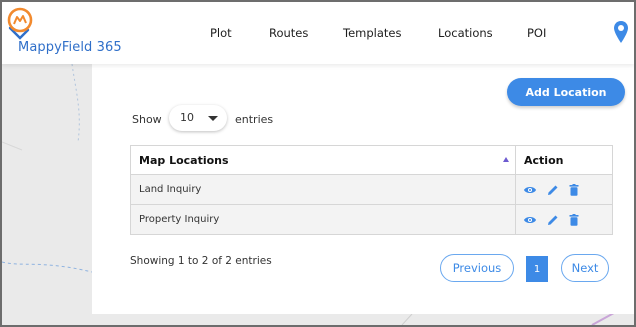 The height and width of the screenshot is (327, 636). Describe the element at coordinates (201, 261) in the screenshot. I see `table-info: Showing 1 to 2 of 2 entries` at that location.